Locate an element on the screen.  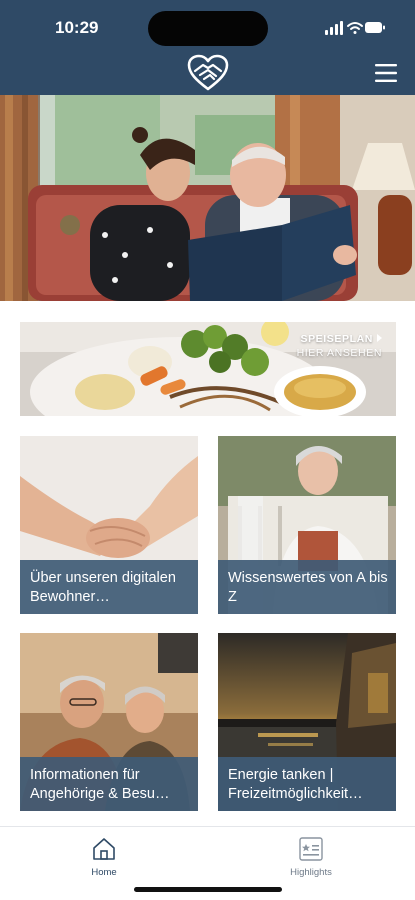
tile-label: Wissenswertes von A bis Z is located at coordinates (308, 587).